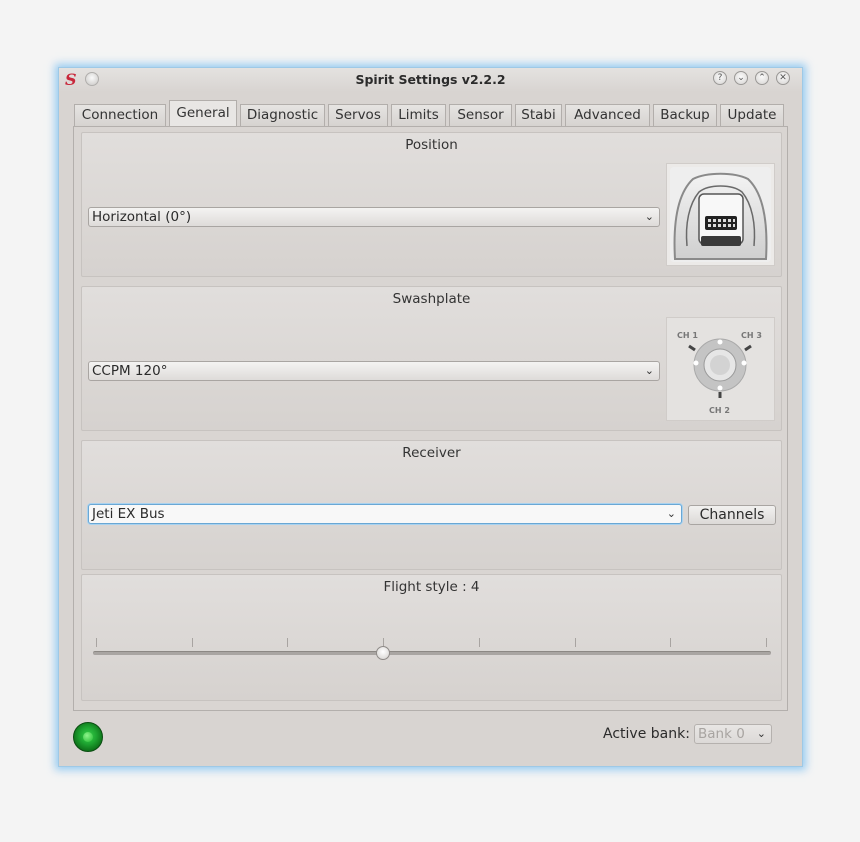  What do you see at coordinates (538, 115) in the screenshot?
I see `tab-stabi: Stabi` at bounding box center [538, 115].